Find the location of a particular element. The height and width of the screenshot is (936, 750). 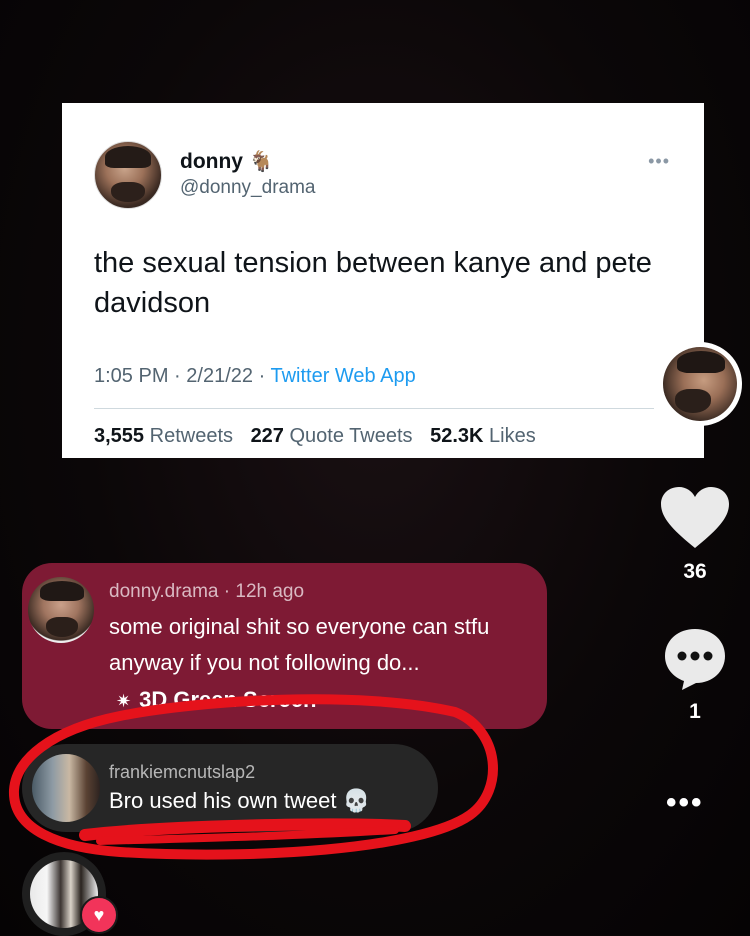

tweet-meta: 1:05 PM · 2/21/22 · Twitter Web App is located at coordinates (255, 376).